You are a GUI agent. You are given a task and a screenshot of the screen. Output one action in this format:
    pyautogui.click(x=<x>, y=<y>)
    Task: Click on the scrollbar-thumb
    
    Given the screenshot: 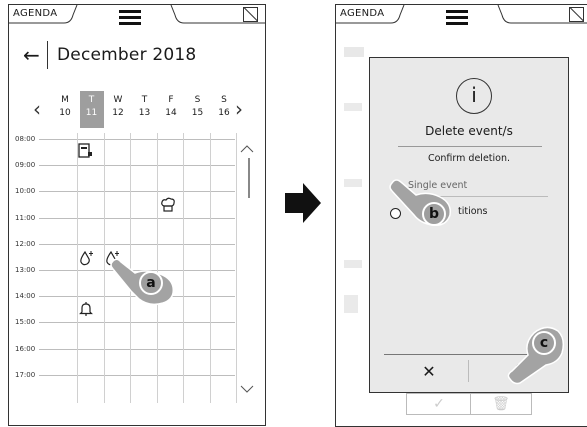 What is the action you would take?
    pyautogui.click(x=249, y=178)
    